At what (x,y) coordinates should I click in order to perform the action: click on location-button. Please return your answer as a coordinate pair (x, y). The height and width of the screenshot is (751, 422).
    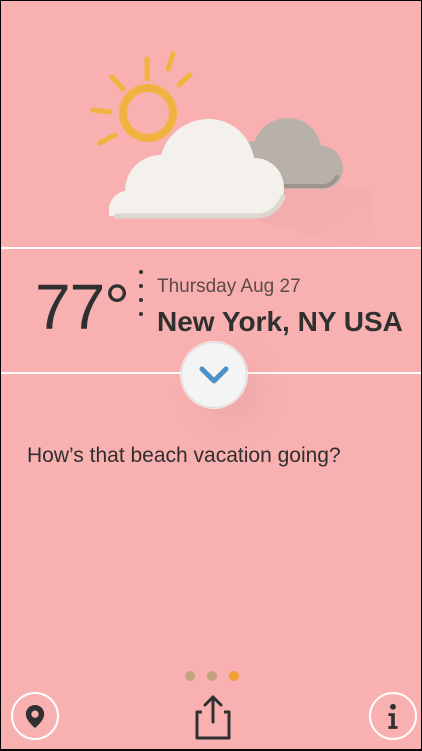
    Looking at the image, I should click on (35, 716).